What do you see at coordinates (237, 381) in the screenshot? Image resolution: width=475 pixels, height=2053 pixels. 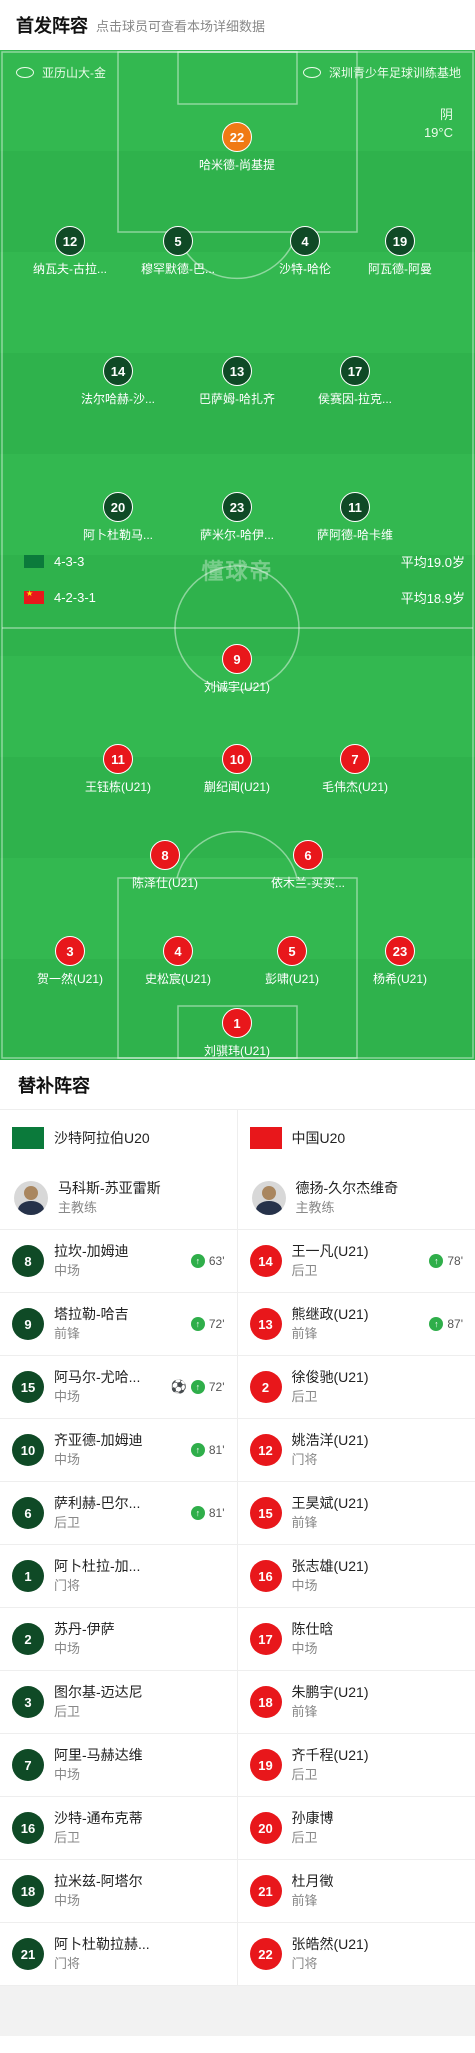 I see `home-player: 13 巴萨姆-哈扎齐` at bounding box center [237, 381].